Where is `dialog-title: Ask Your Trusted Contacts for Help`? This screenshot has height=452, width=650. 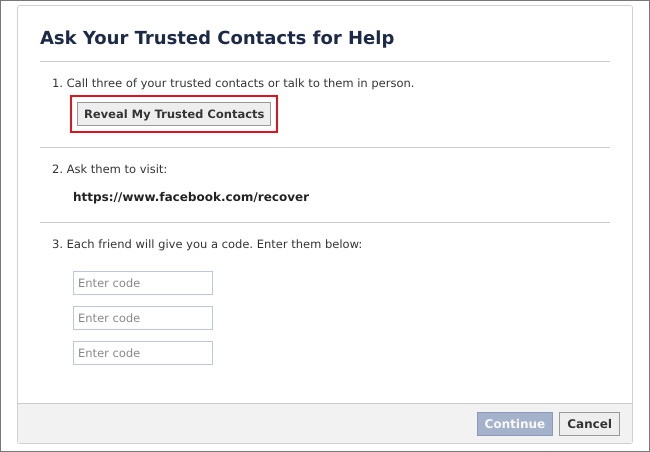 dialog-title: Ask Your Trusted Contacts for Help is located at coordinates (325, 45).